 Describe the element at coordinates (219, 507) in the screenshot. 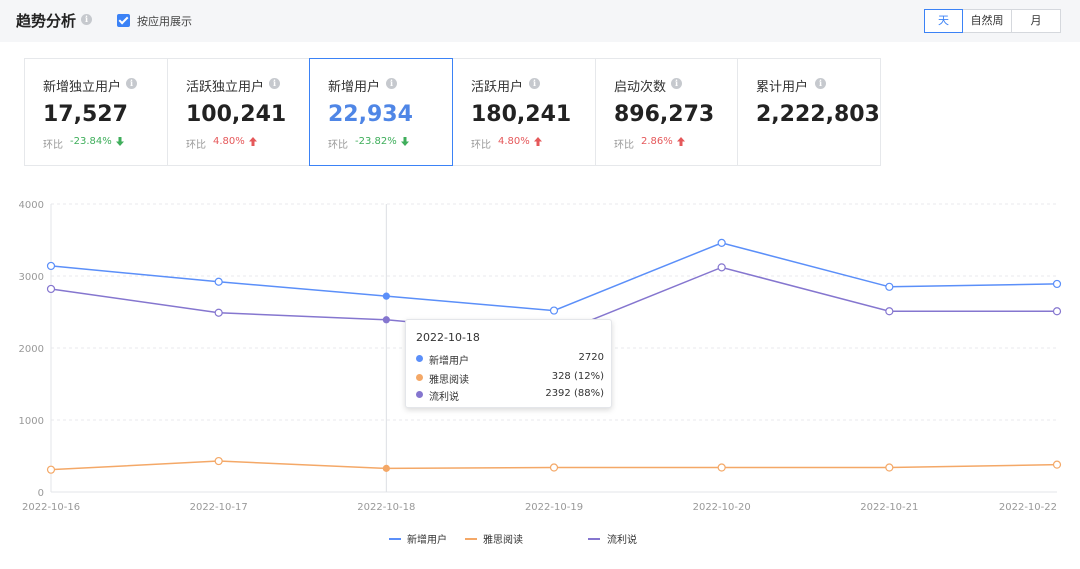

I see `x-tick-label: 2022-10-17` at that location.